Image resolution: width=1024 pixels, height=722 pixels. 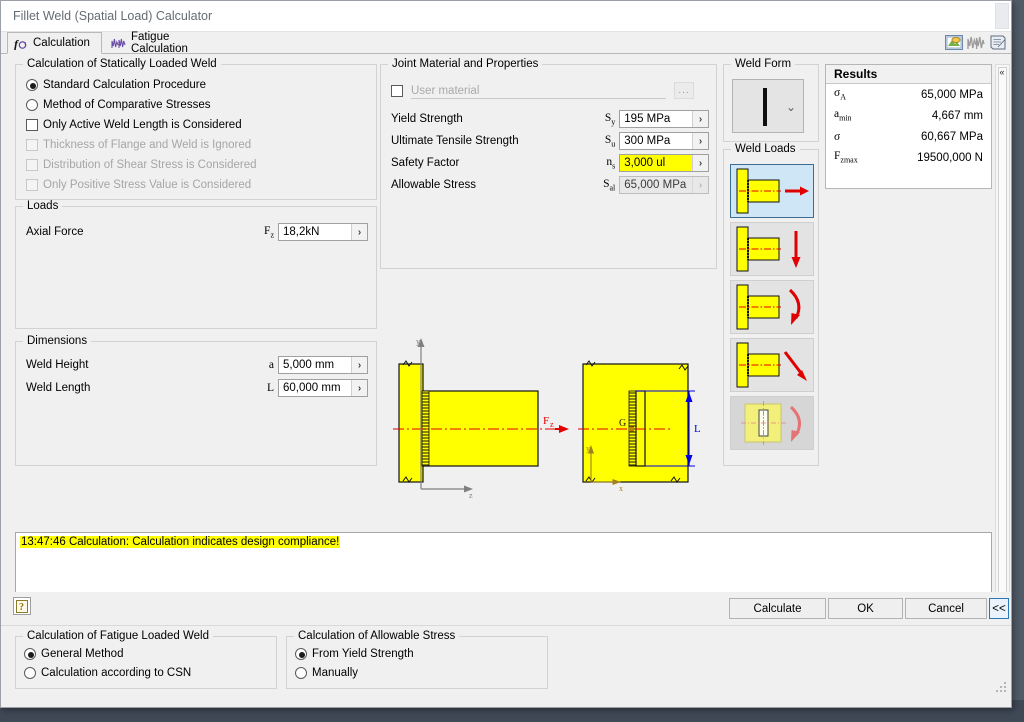 What do you see at coordinates (664, 119) in the screenshot?
I see `yield-strength-input: 195 MPa ›` at bounding box center [664, 119].